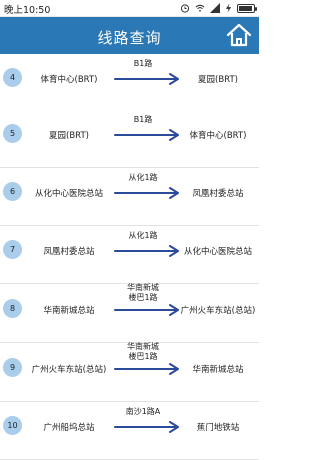 This screenshot has height=460, width=320. Describe the element at coordinates (69, 252) in the screenshot. I see `start-station: 凤凰村委总站` at that location.